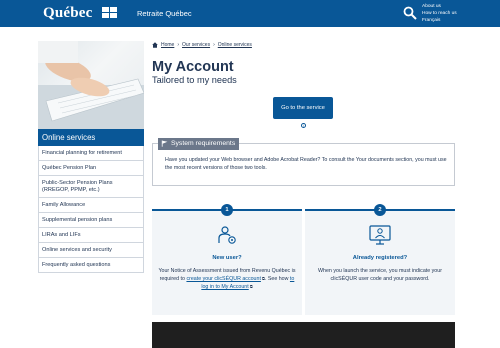  I want to click on external-link-icon: ⧉, so click(250, 286).